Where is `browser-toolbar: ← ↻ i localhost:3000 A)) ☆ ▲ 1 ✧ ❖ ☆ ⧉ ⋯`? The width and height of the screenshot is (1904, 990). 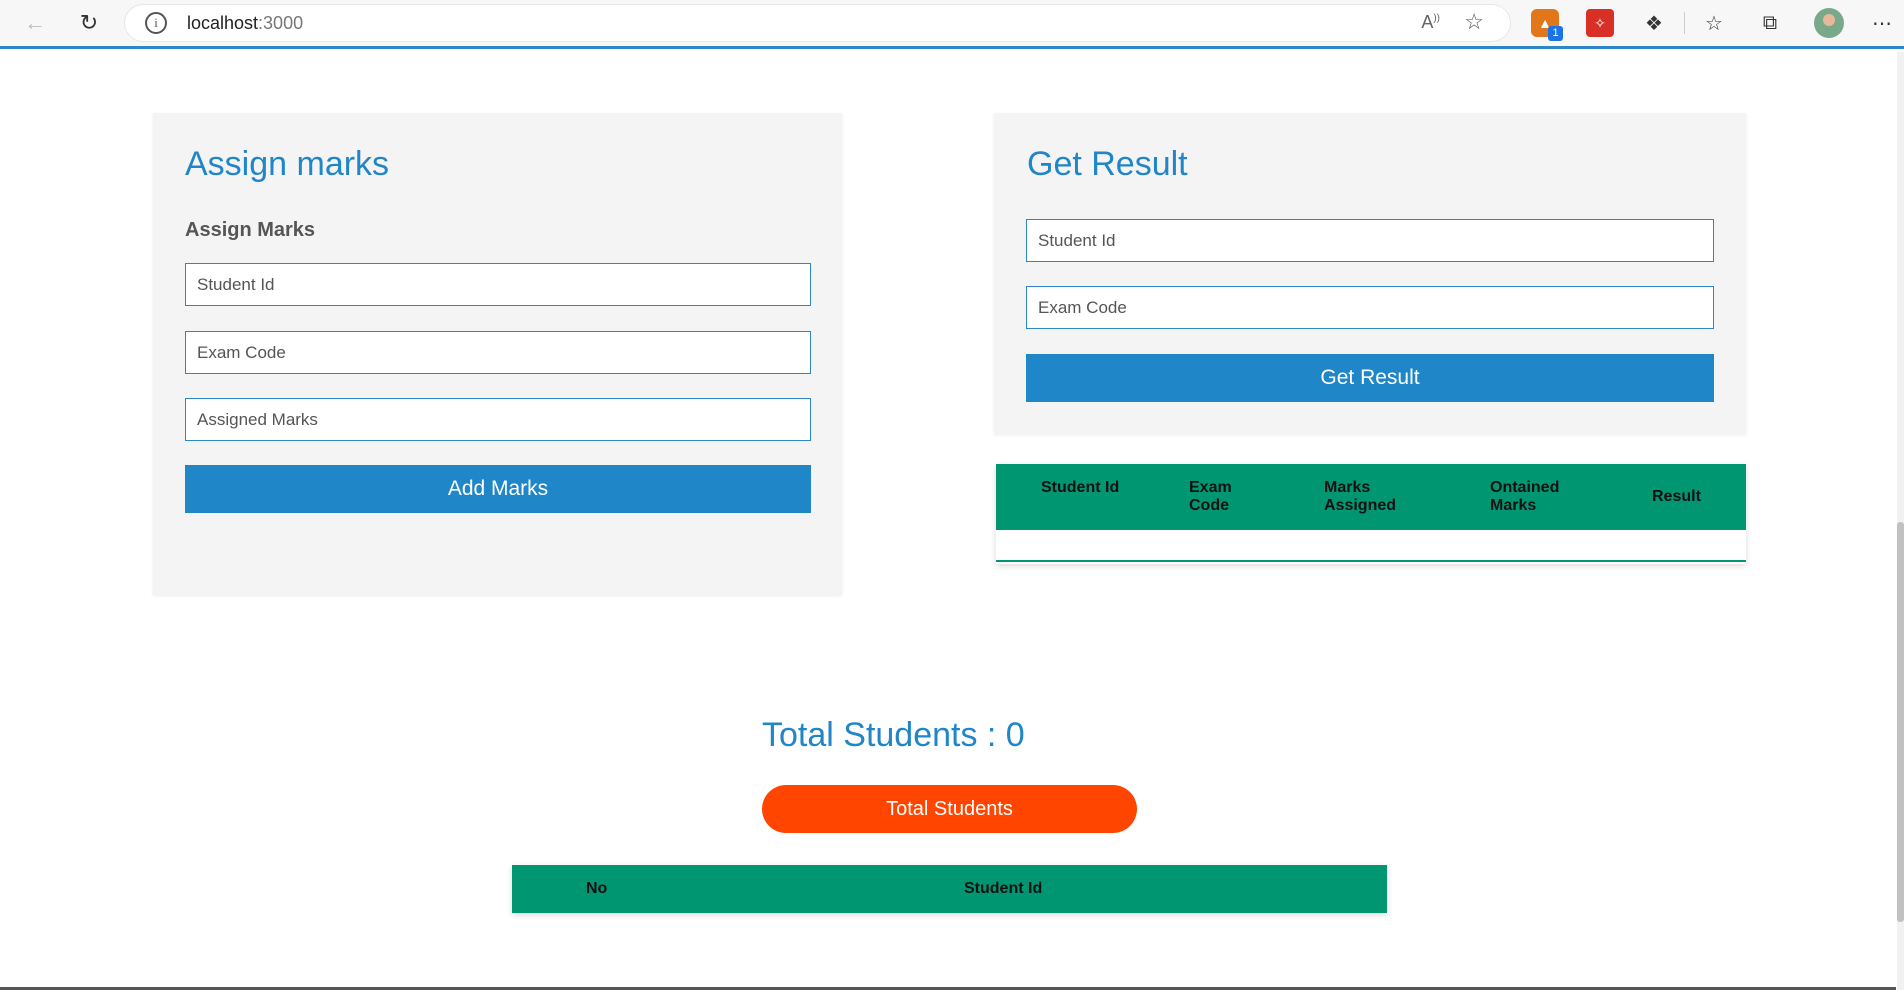 browser-toolbar: ← ↻ i localhost:3000 A)) ☆ ▲ 1 ✧ ❖ ☆ ⧉ ⋯ is located at coordinates (952, 24).